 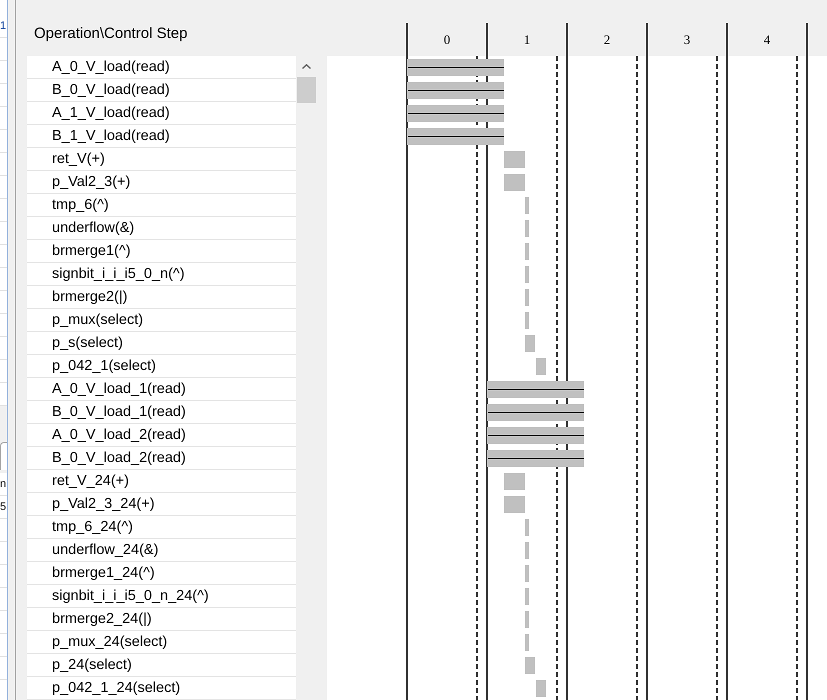 I want to click on clipped-text: n, so click(x=3, y=484).